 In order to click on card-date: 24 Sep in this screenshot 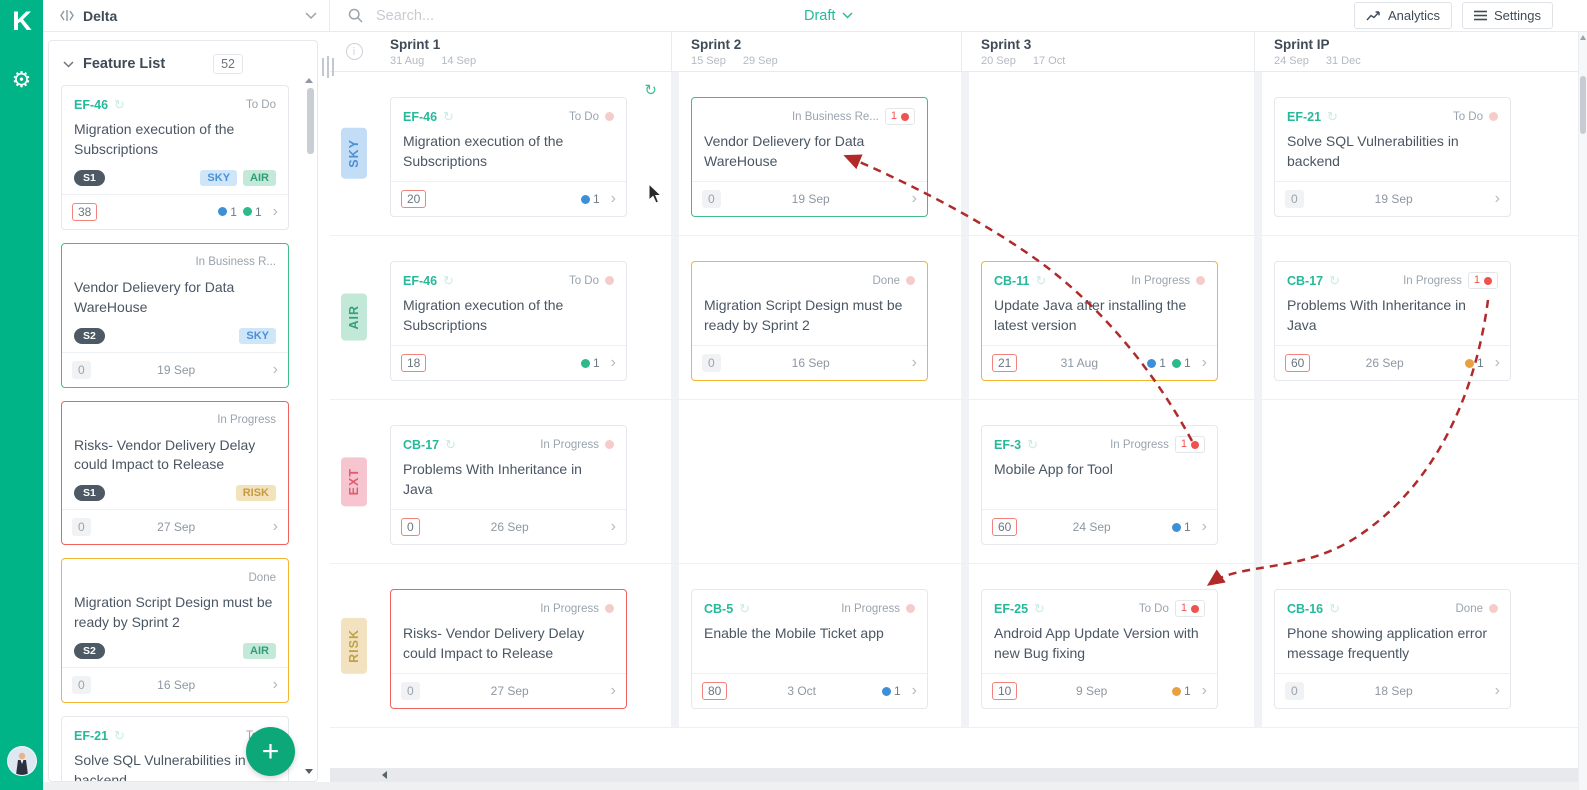, I will do `click(1091, 527)`.